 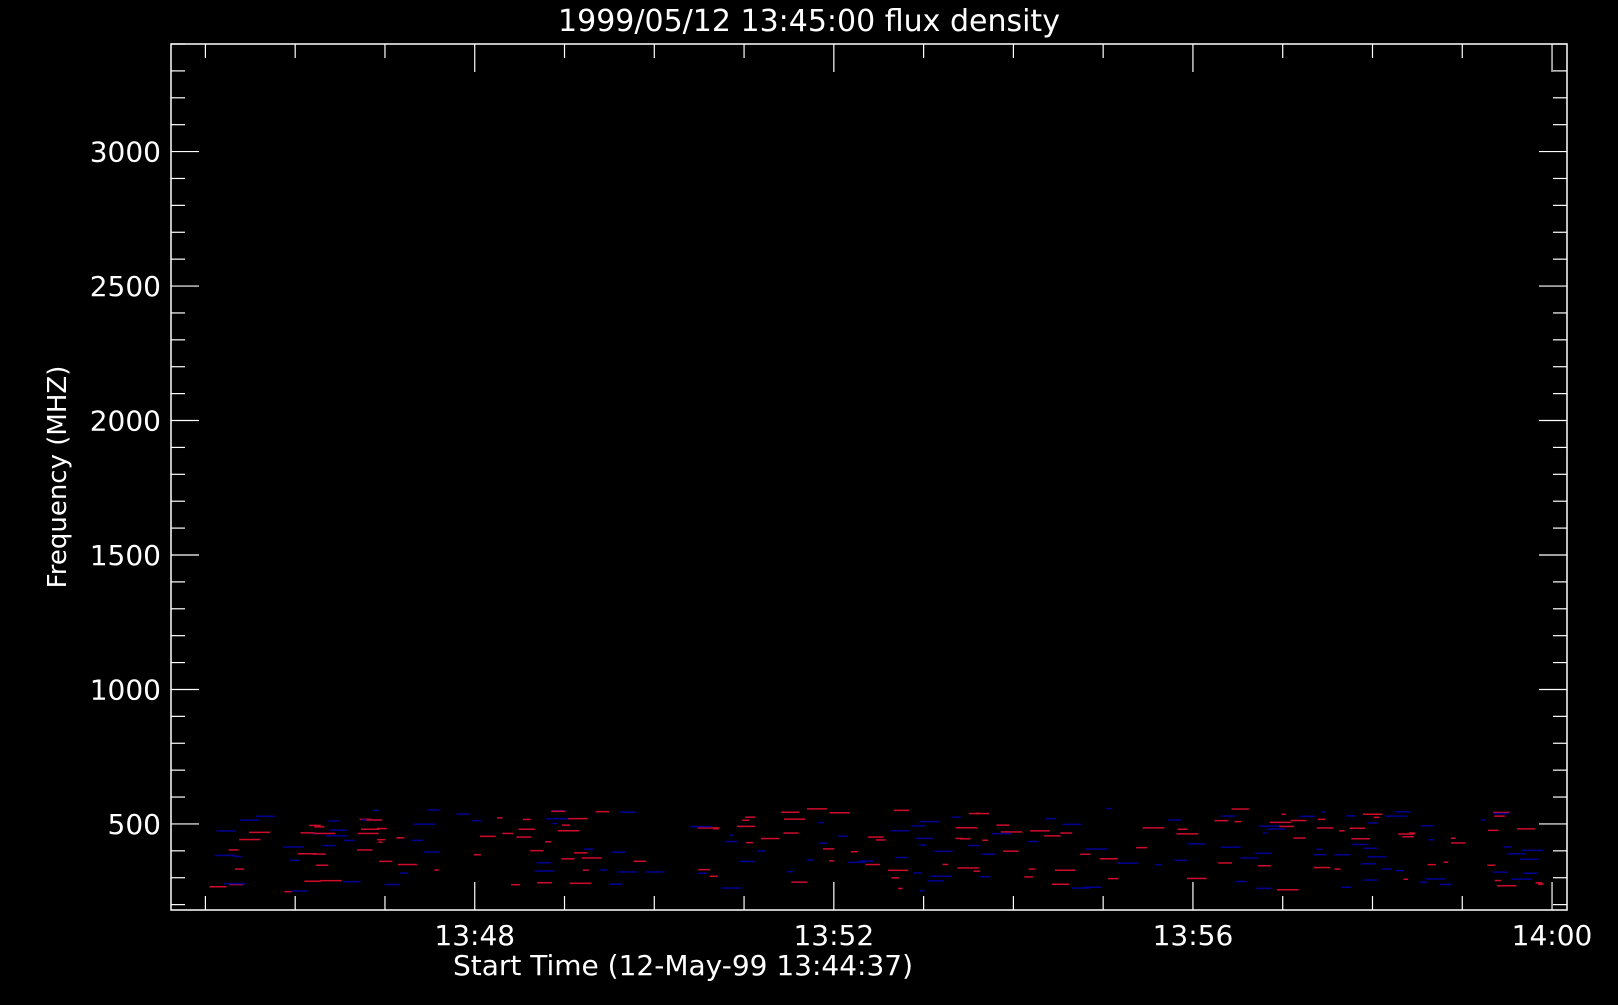 What do you see at coordinates (1552, 935) in the screenshot?
I see `x-tick-label: 14:00` at bounding box center [1552, 935].